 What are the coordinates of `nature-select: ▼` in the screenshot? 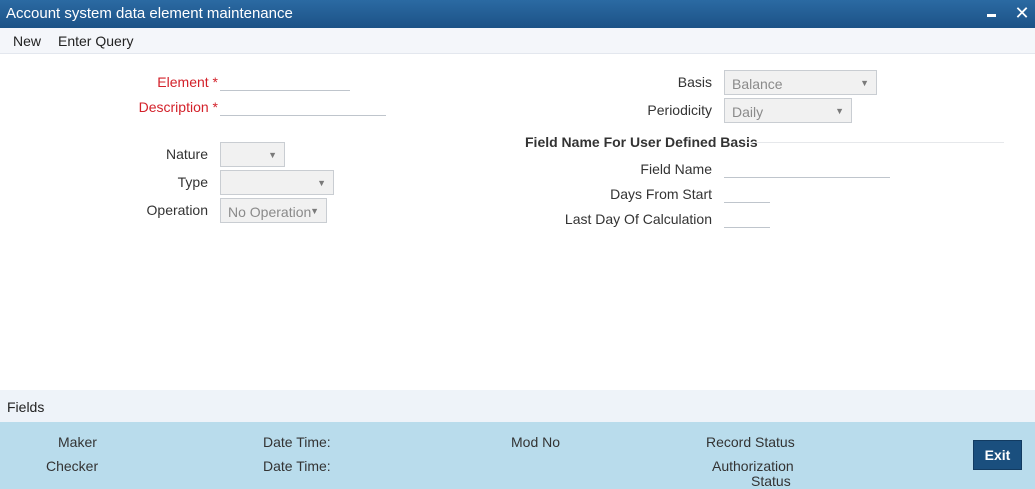 It's located at (252, 154).